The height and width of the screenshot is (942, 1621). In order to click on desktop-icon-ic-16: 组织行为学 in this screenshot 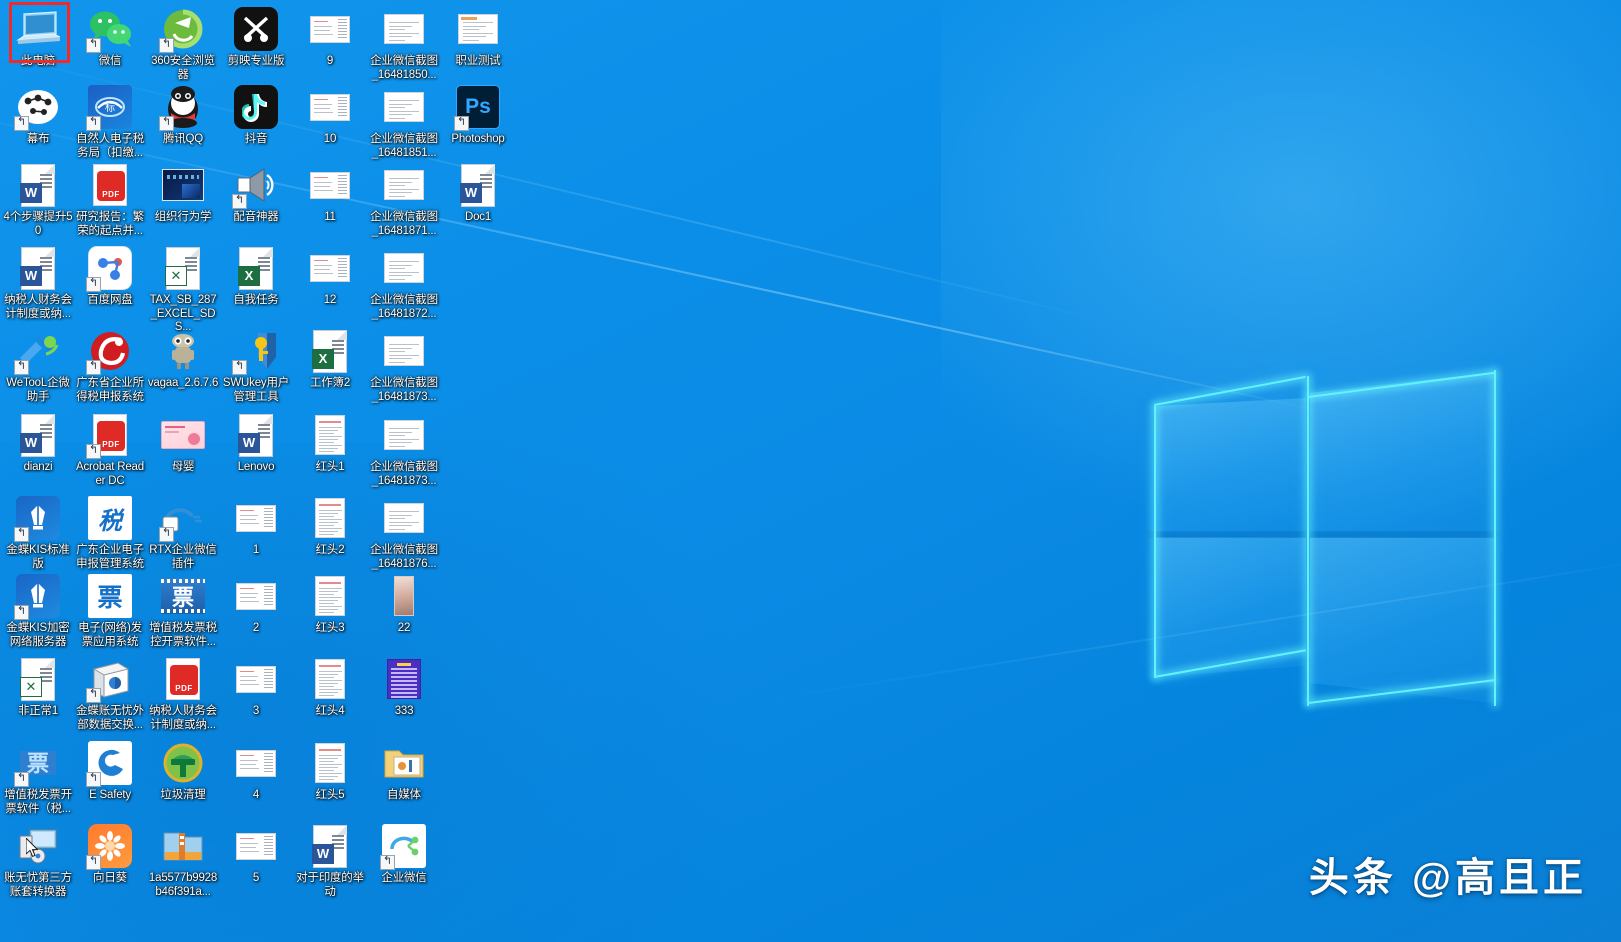, I will do `click(183, 193)`.